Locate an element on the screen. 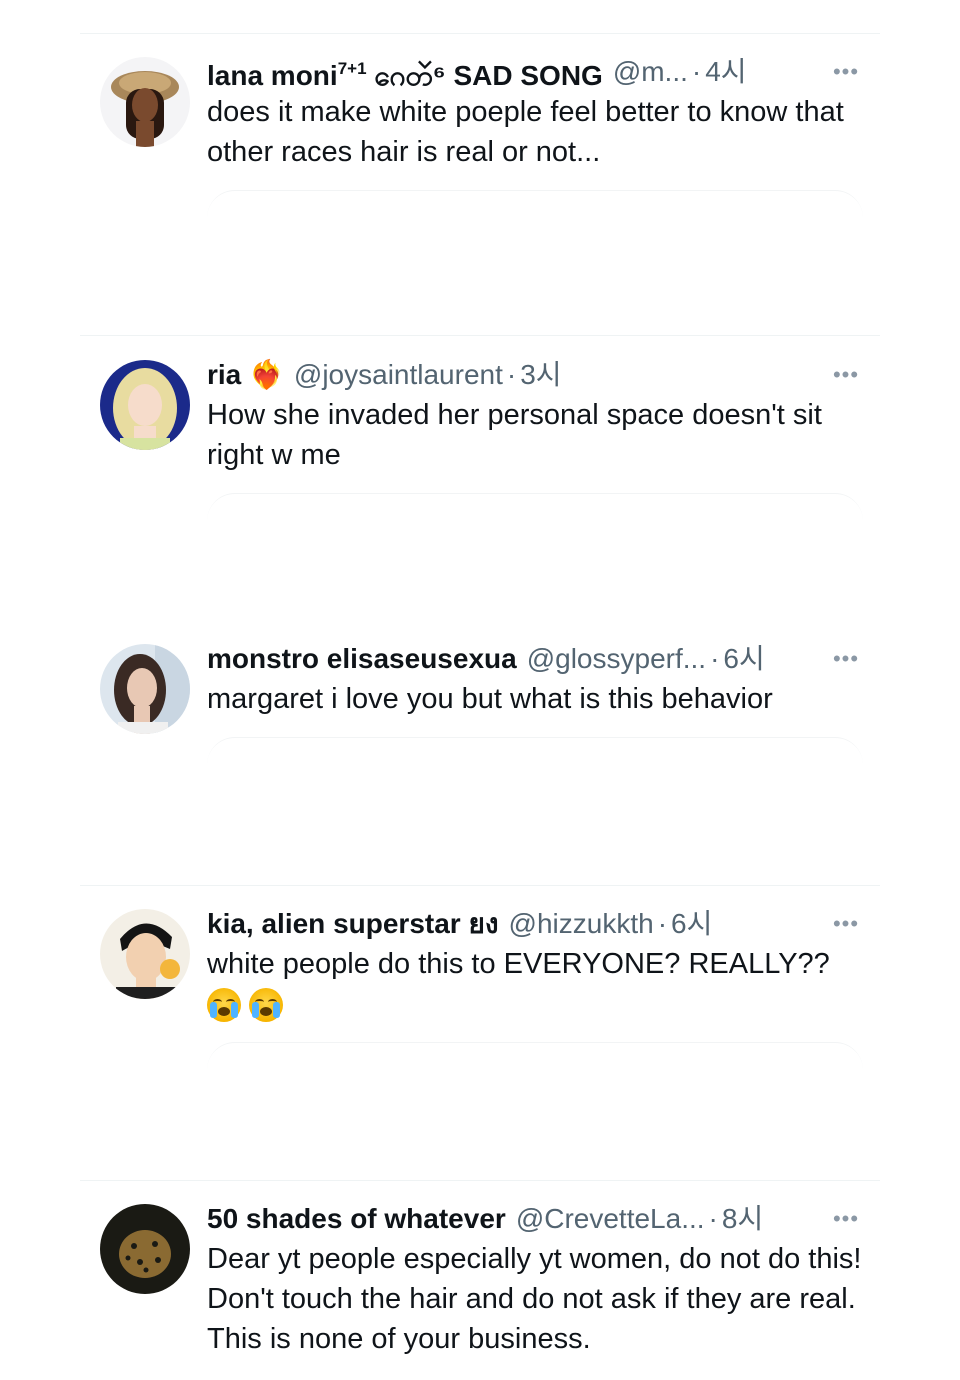  timestamp: 8시 is located at coordinates (742, 1219).